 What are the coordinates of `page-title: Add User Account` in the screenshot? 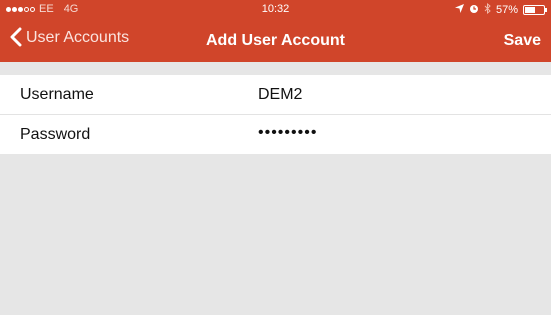 It's located at (275, 40).